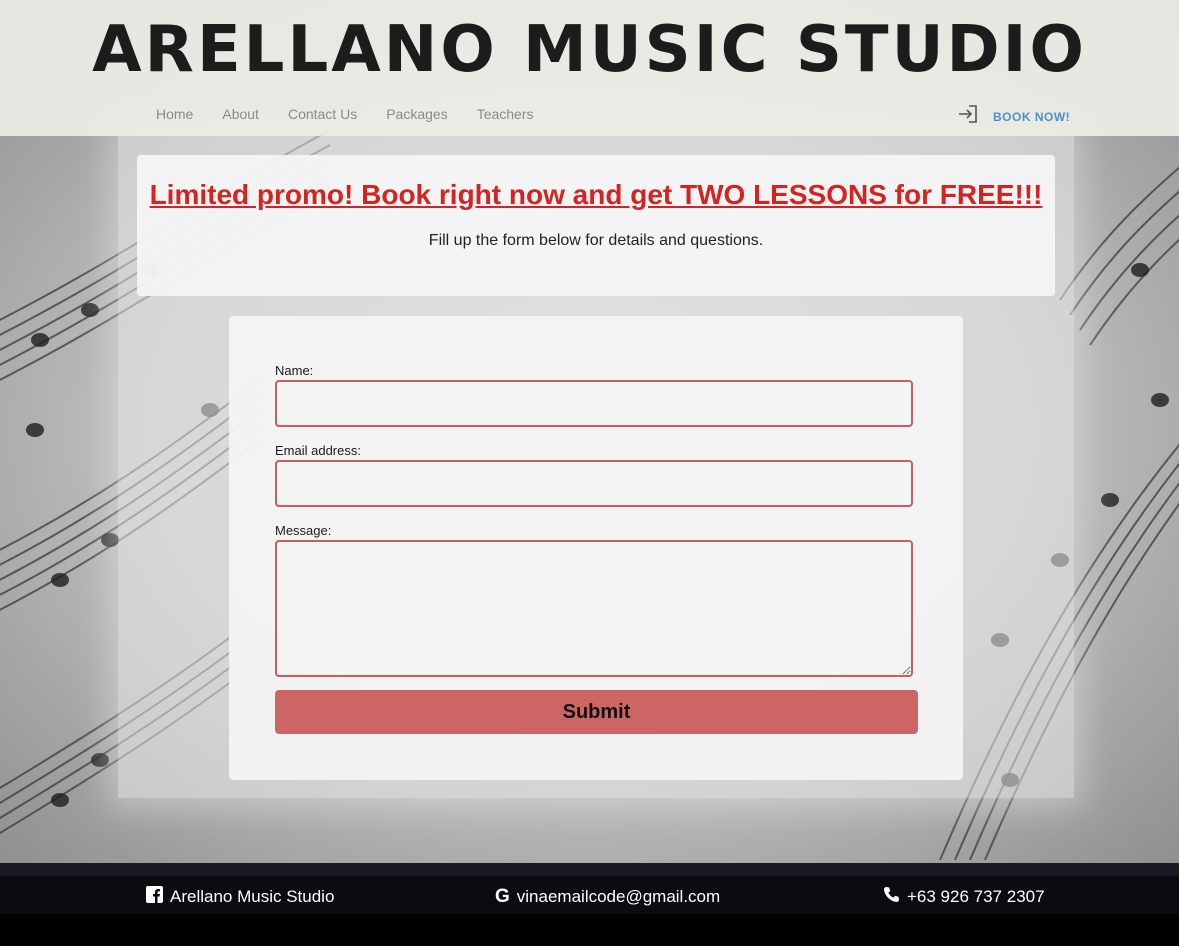 The height and width of the screenshot is (946, 1179). Describe the element at coordinates (589, 930) in the screenshot. I see `footer-bottom-bar` at that location.